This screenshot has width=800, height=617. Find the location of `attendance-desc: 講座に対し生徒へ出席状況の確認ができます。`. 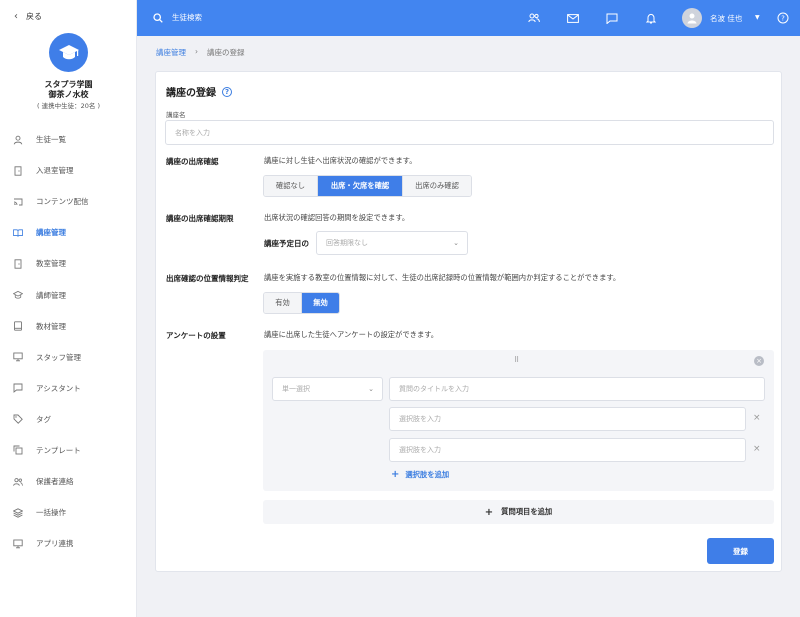

attendance-desc: 講座に対し生徒へ出席状況の確認ができます。 is located at coordinates (340, 160).